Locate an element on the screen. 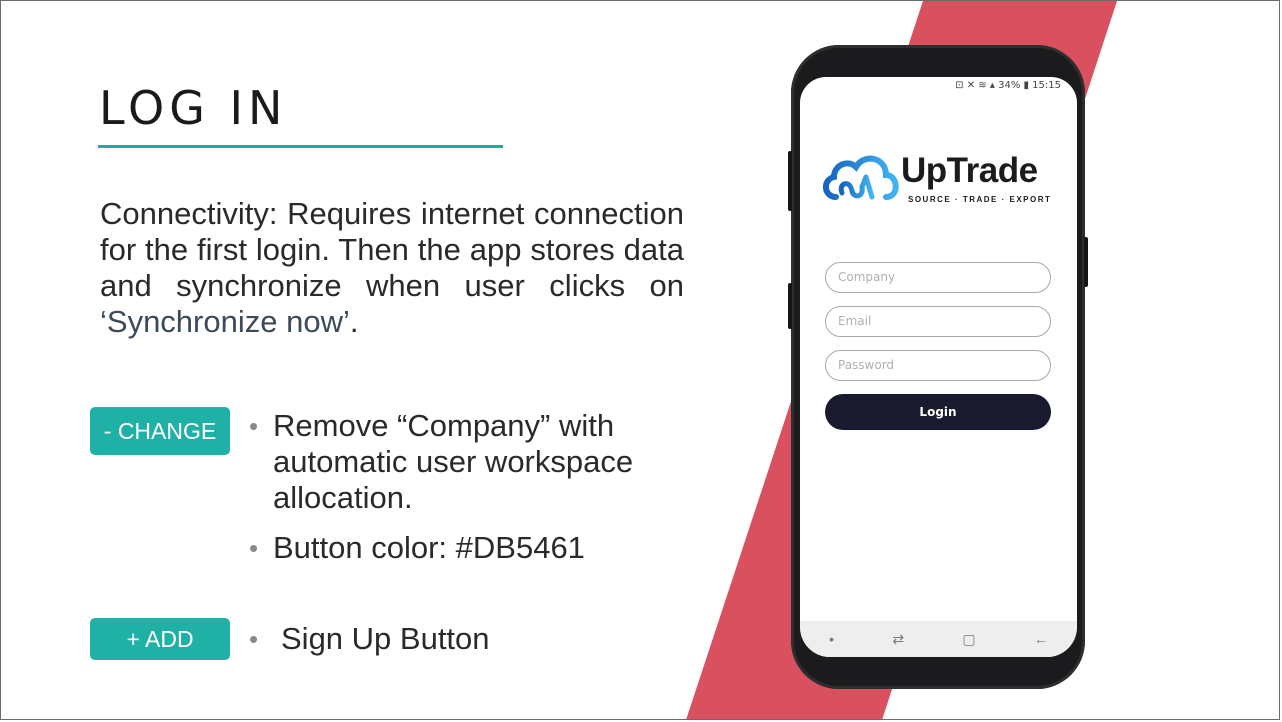  recent-apps-icon: ⇄ is located at coordinates (898, 639).